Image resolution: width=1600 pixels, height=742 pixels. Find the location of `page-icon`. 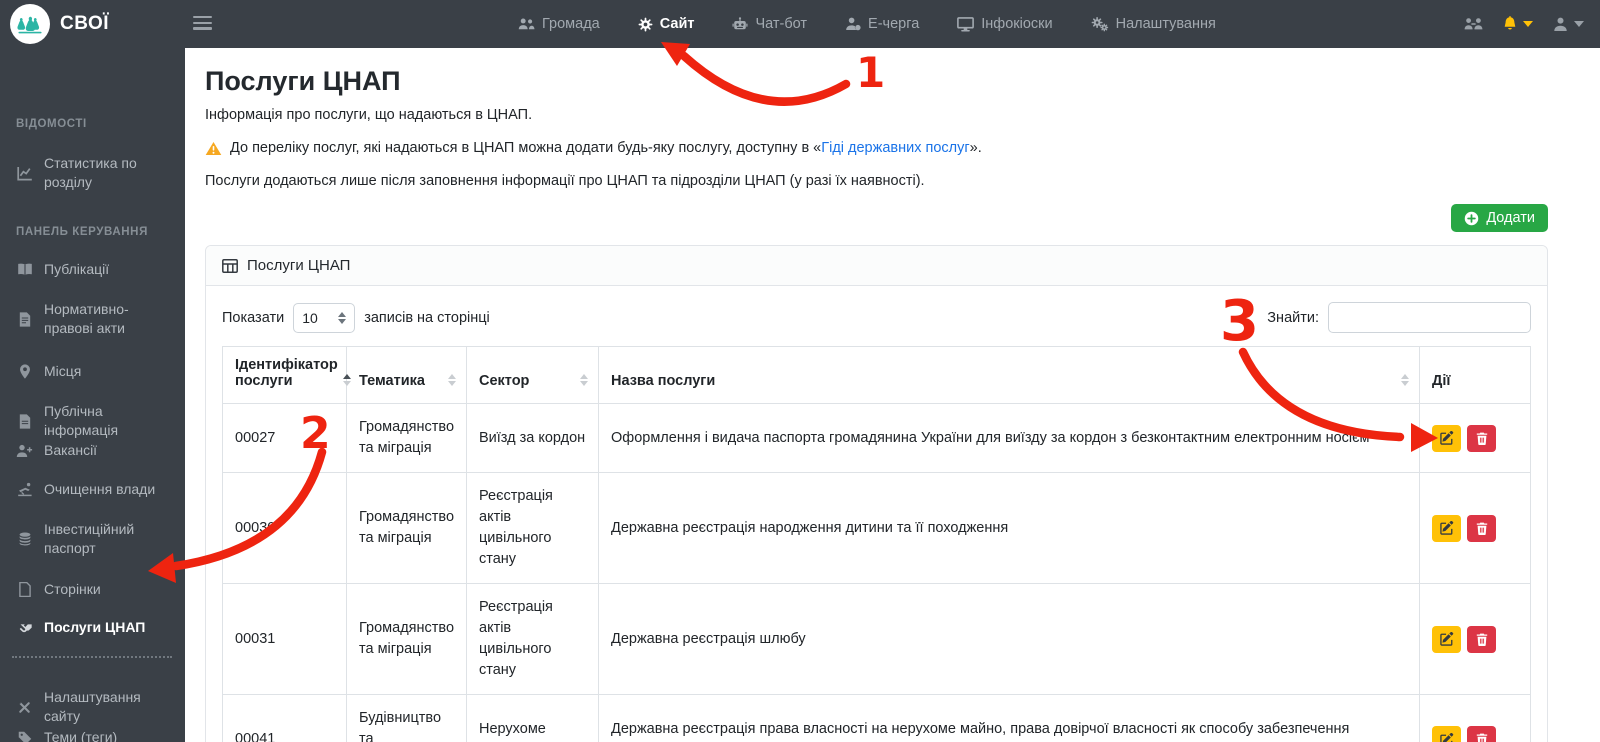

page-icon is located at coordinates (24, 590).